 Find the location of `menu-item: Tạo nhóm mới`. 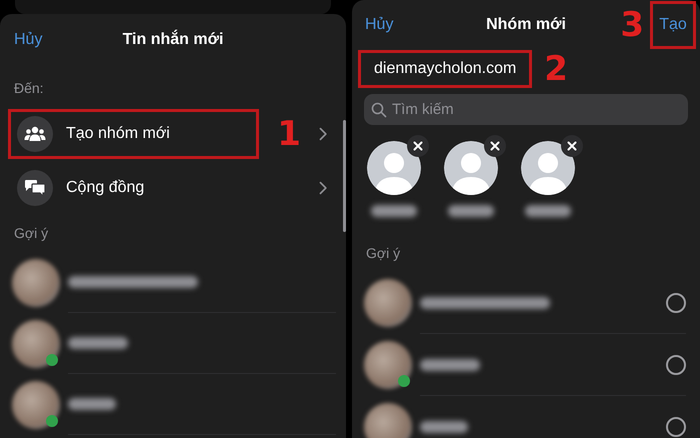

menu-item: Tạo nhóm mới is located at coordinates (134, 134).